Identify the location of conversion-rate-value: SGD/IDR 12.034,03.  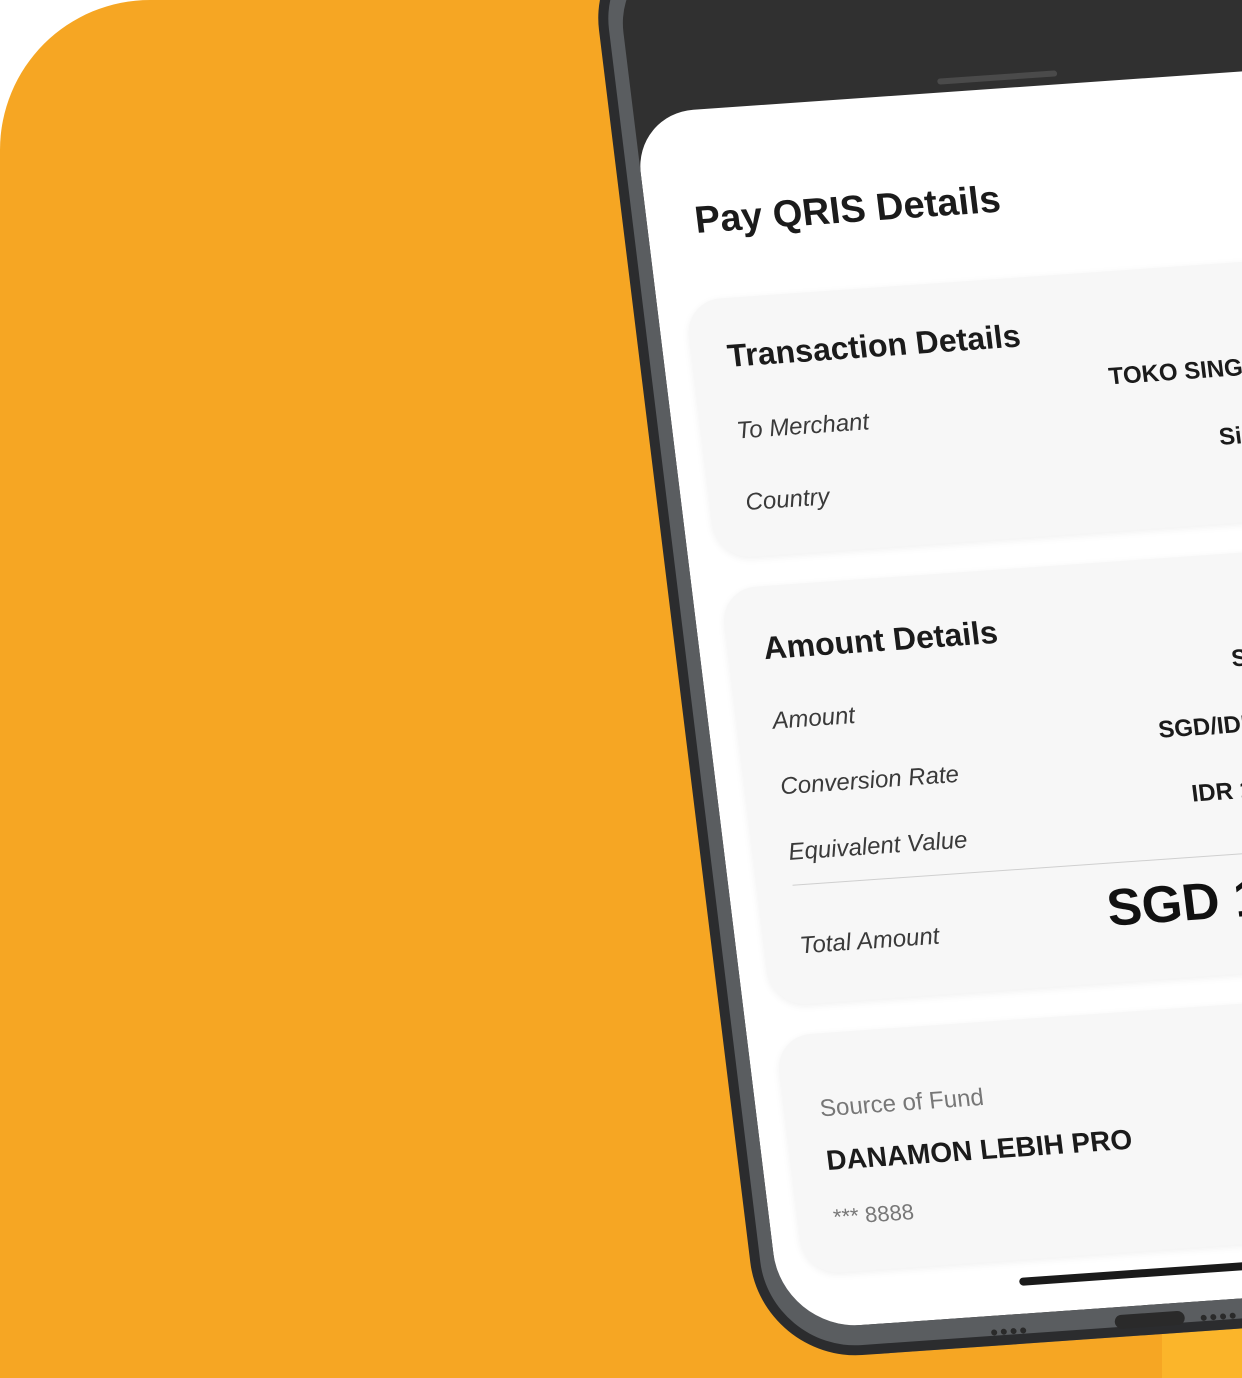
(1199, 723).